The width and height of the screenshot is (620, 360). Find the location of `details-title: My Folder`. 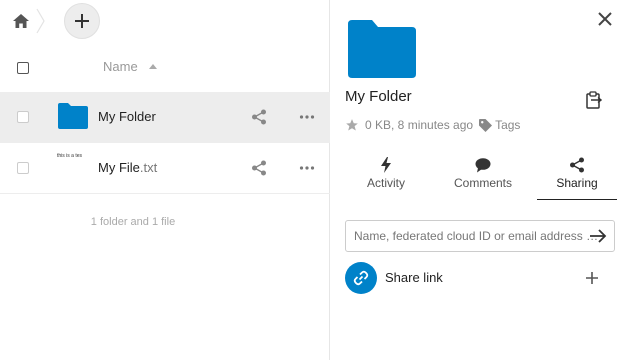

details-title: My Folder is located at coordinates (378, 96).